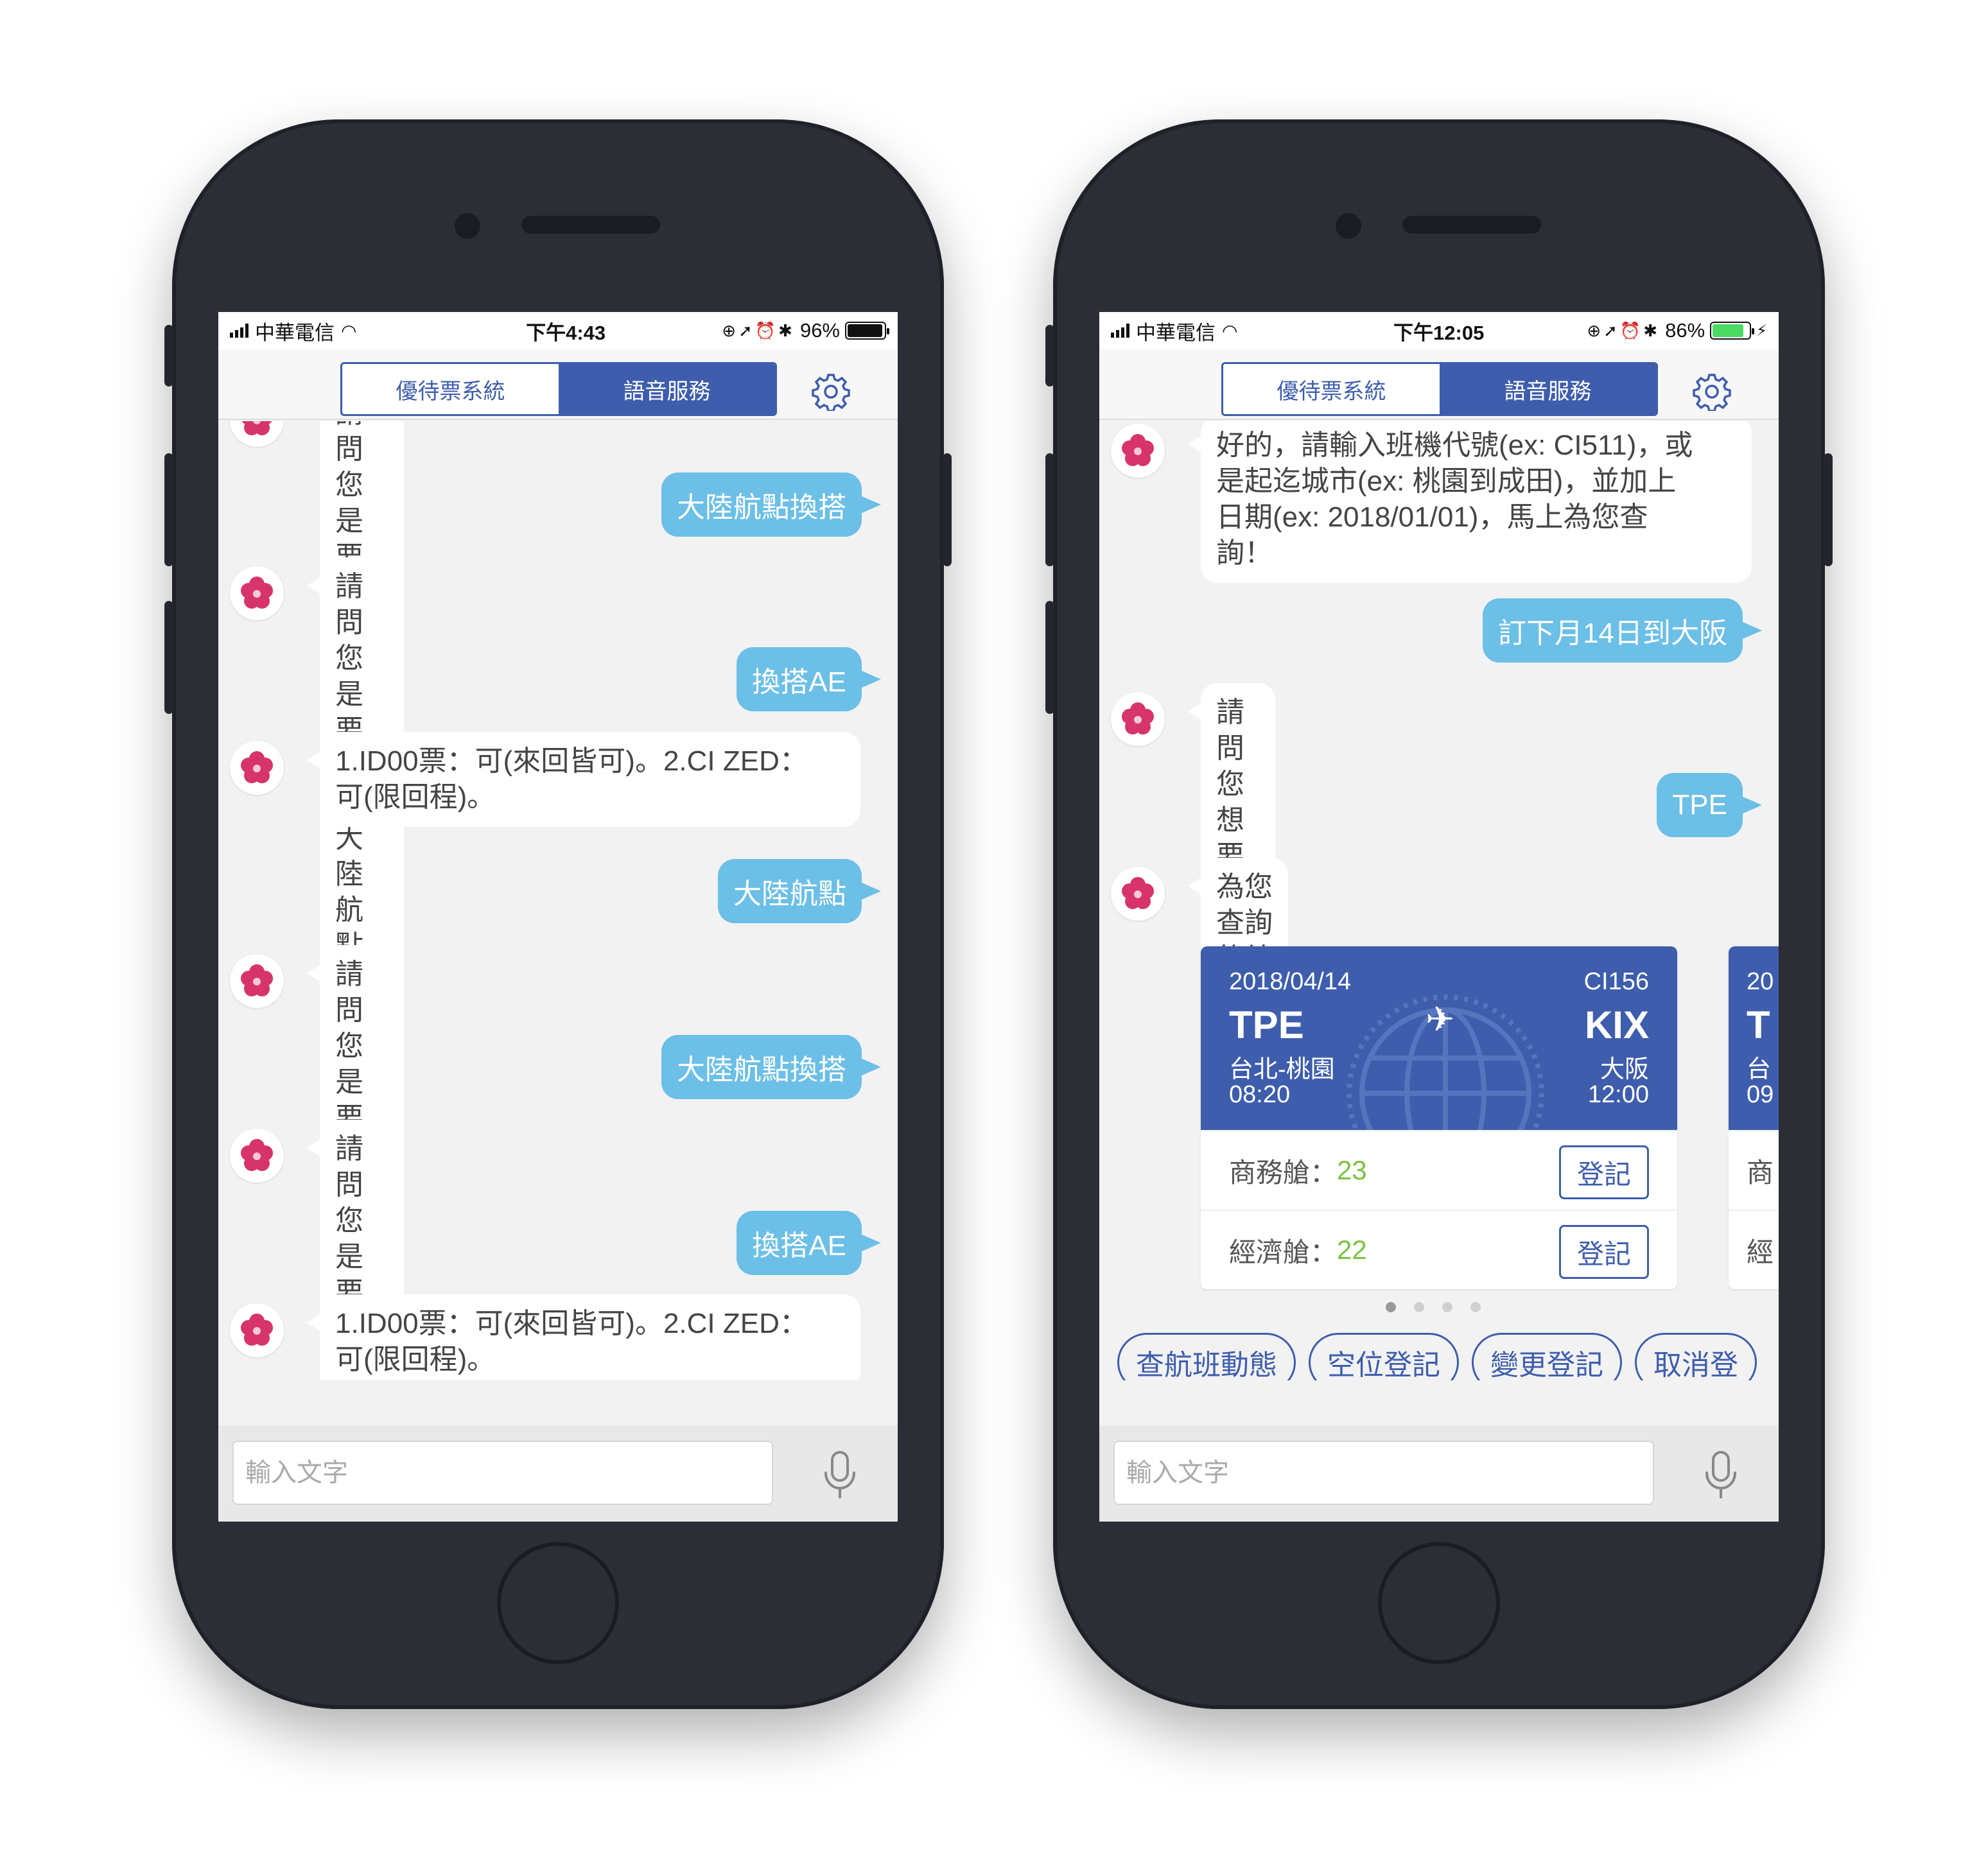  What do you see at coordinates (1266, 1024) in the screenshot?
I see `origin-code: TPE` at bounding box center [1266, 1024].